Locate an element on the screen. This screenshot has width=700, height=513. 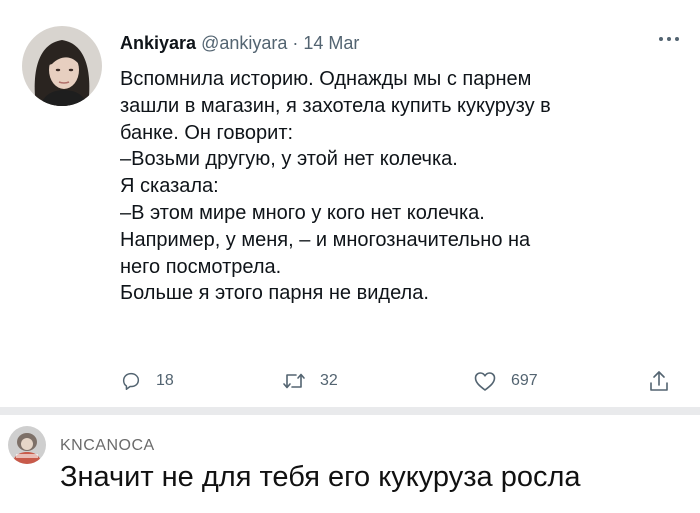
author-avatar is located at coordinates (62, 66).